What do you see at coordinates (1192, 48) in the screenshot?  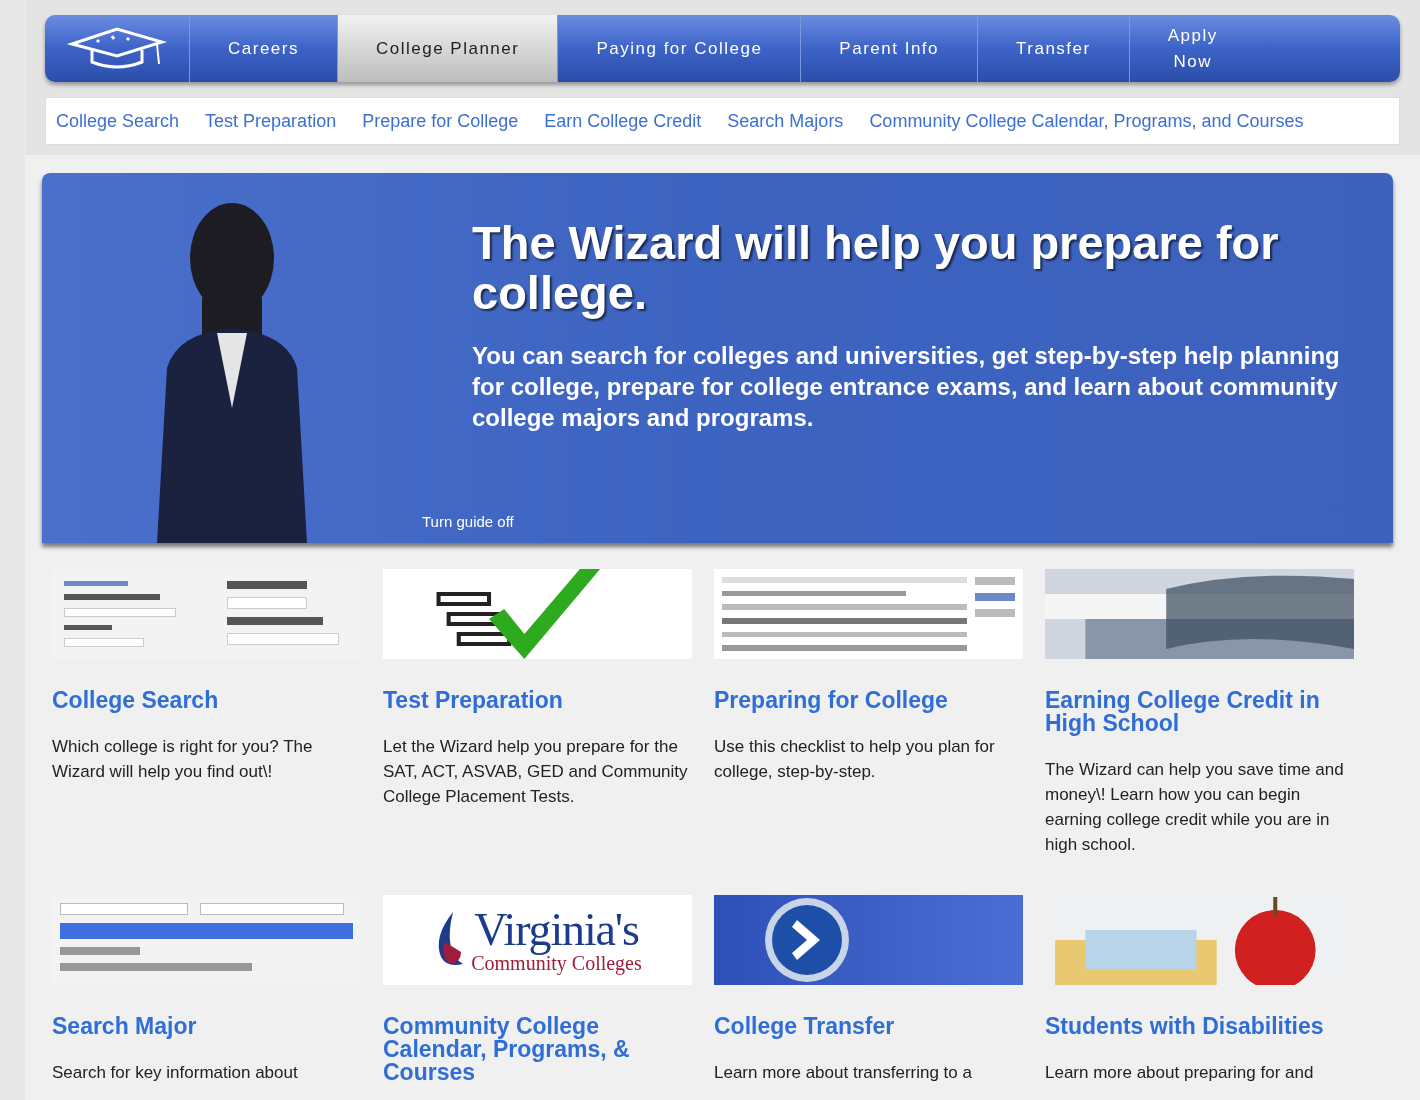 I see `nav-tab: Apply Now` at bounding box center [1192, 48].